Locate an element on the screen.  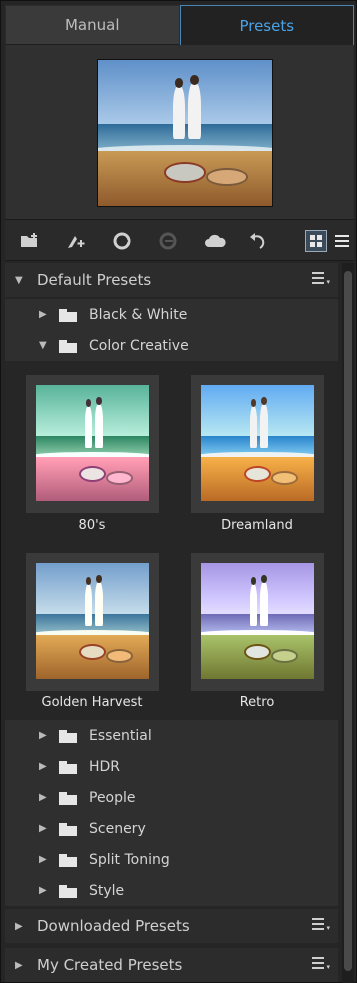
folder-label: Style is located at coordinates (107, 890).